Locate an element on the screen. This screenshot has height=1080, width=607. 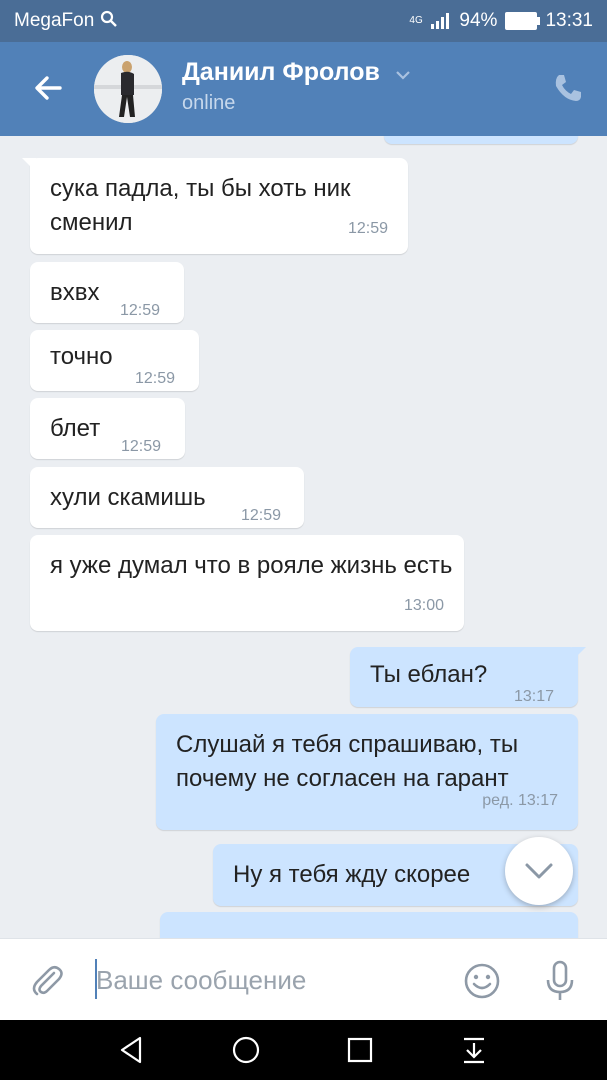
paperclip-icon is located at coordinates (47, 980).